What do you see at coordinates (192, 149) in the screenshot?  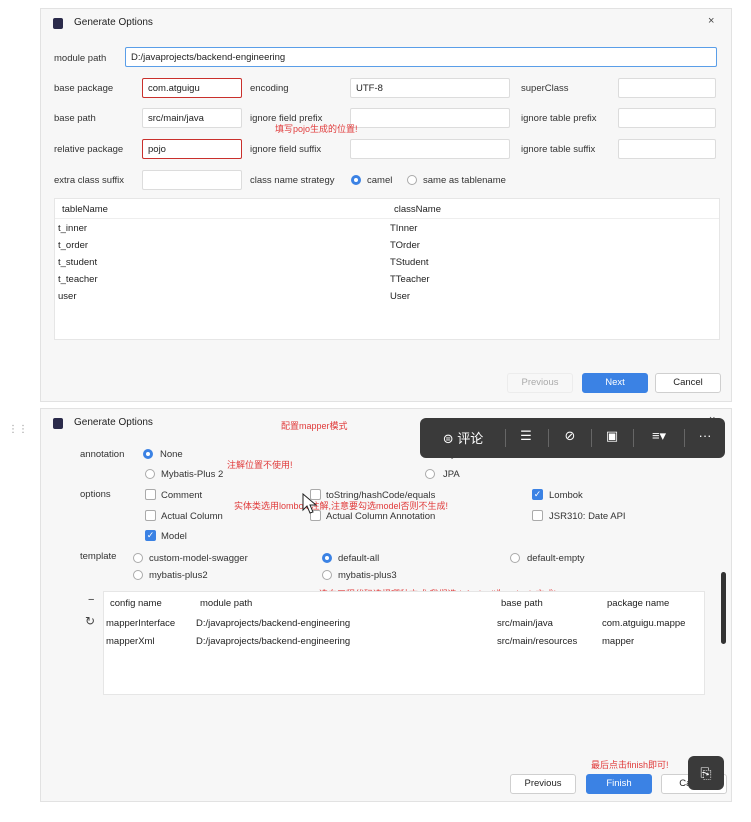 I see `relative-package-input: pojo` at bounding box center [192, 149].